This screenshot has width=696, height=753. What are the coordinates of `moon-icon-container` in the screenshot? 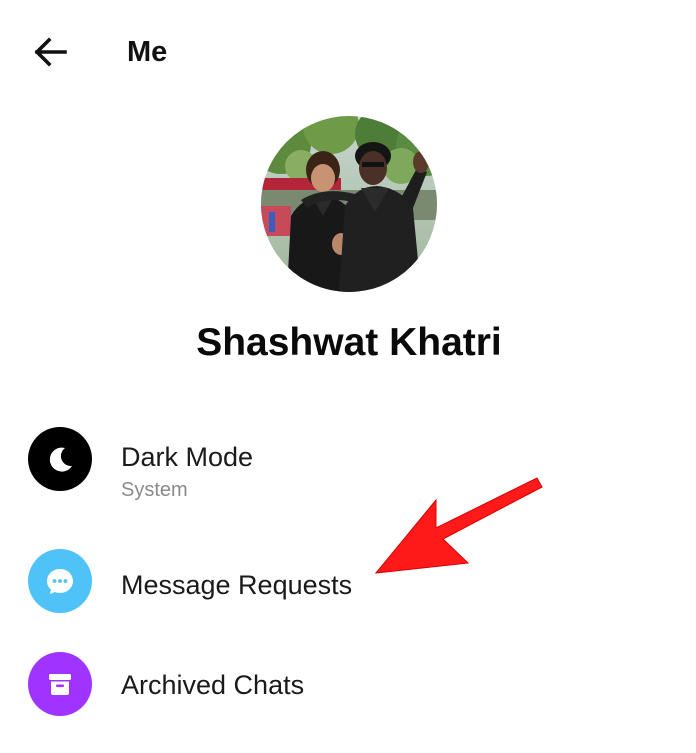 It's located at (60, 459).